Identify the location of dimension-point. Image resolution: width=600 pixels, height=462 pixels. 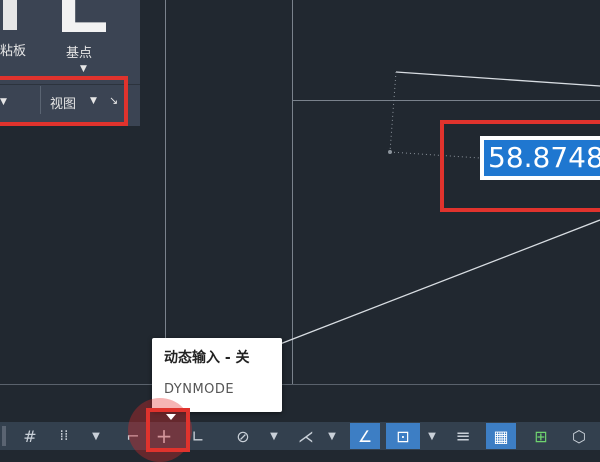
(390, 152).